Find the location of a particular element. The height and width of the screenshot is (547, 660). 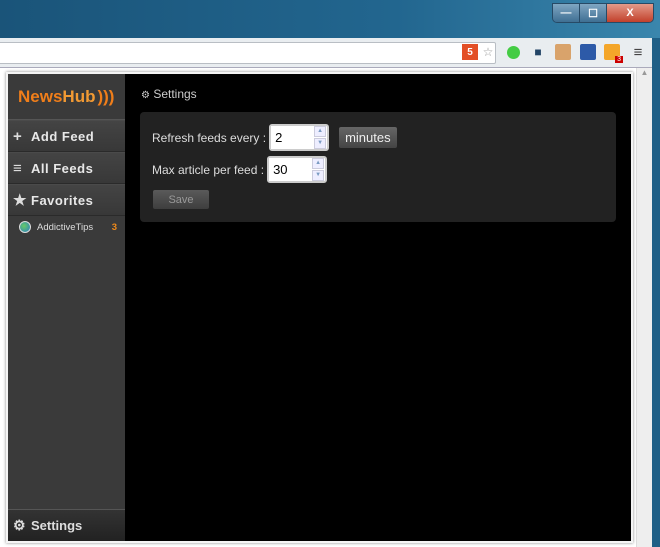

rss-extension-icon: 3 is located at coordinates (613, 53).